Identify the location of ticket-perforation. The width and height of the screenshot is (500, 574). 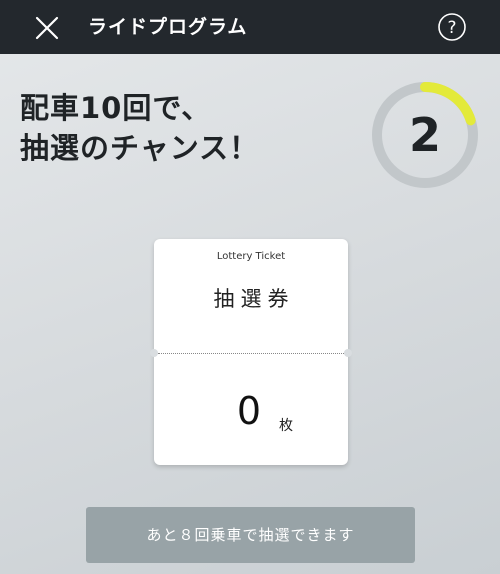
(251, 353).